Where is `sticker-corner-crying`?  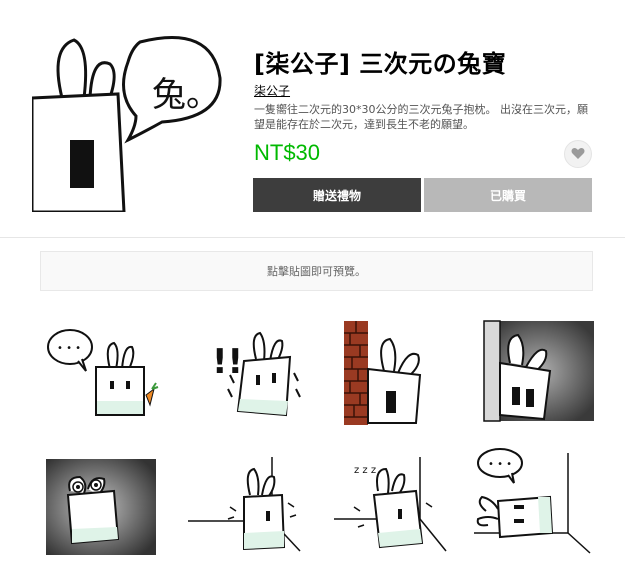
sticker-corner-crying is located at coordinates (244, 504).